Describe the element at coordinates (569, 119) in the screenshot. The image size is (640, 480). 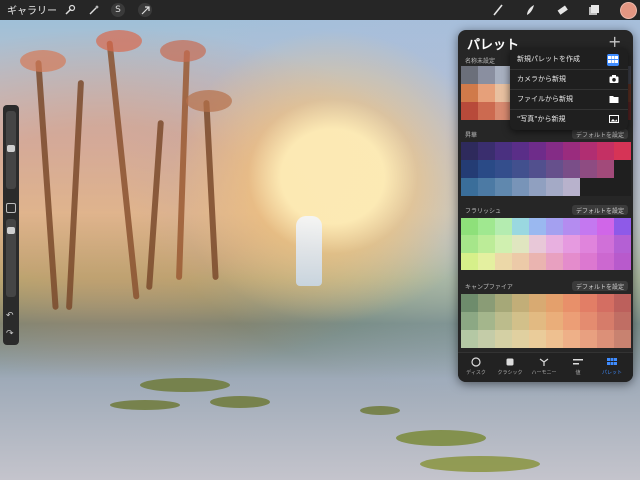
I see `menu-item-new-from-photos: "写真"から新規` at that location.